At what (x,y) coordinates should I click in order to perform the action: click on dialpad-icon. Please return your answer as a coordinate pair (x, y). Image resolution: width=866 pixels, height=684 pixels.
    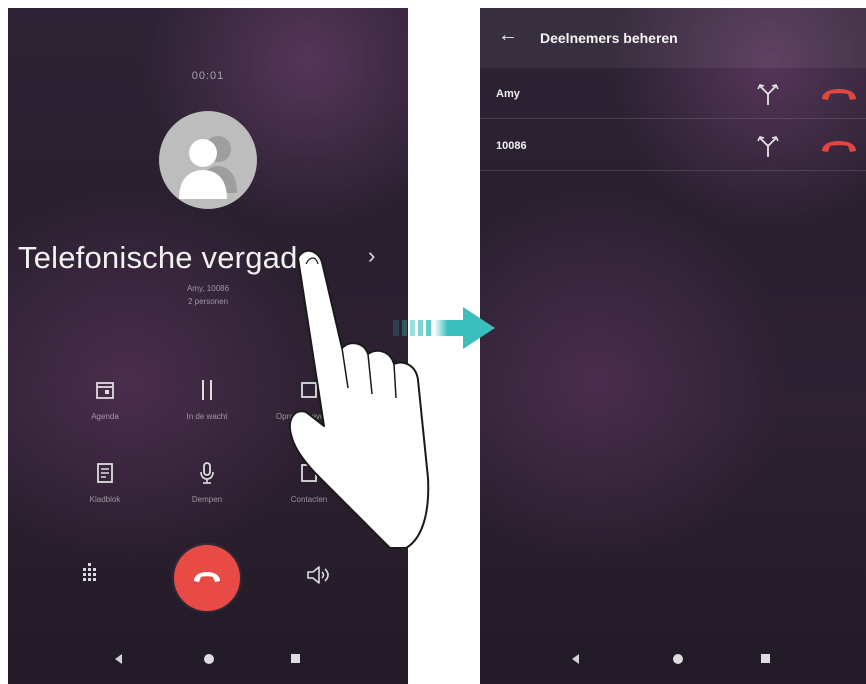
    Looking at the image, I should click on (90, 573).